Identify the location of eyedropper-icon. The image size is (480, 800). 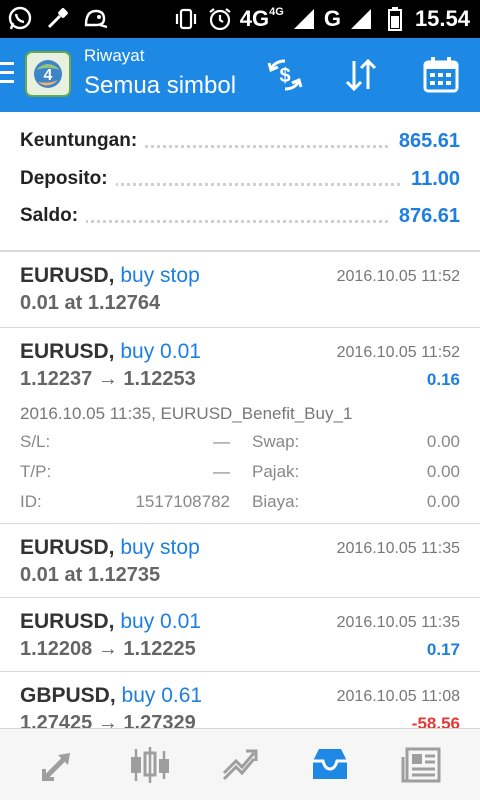
(58, 18).